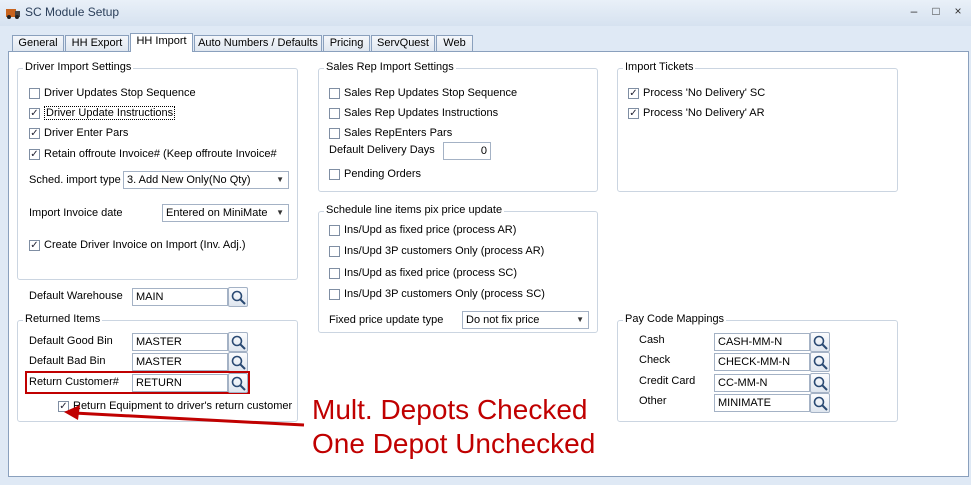 This screenshot has width=971, height=485. I want to click on checkbox-label: Sales Rep Updates Instructions, so click(421, 113).